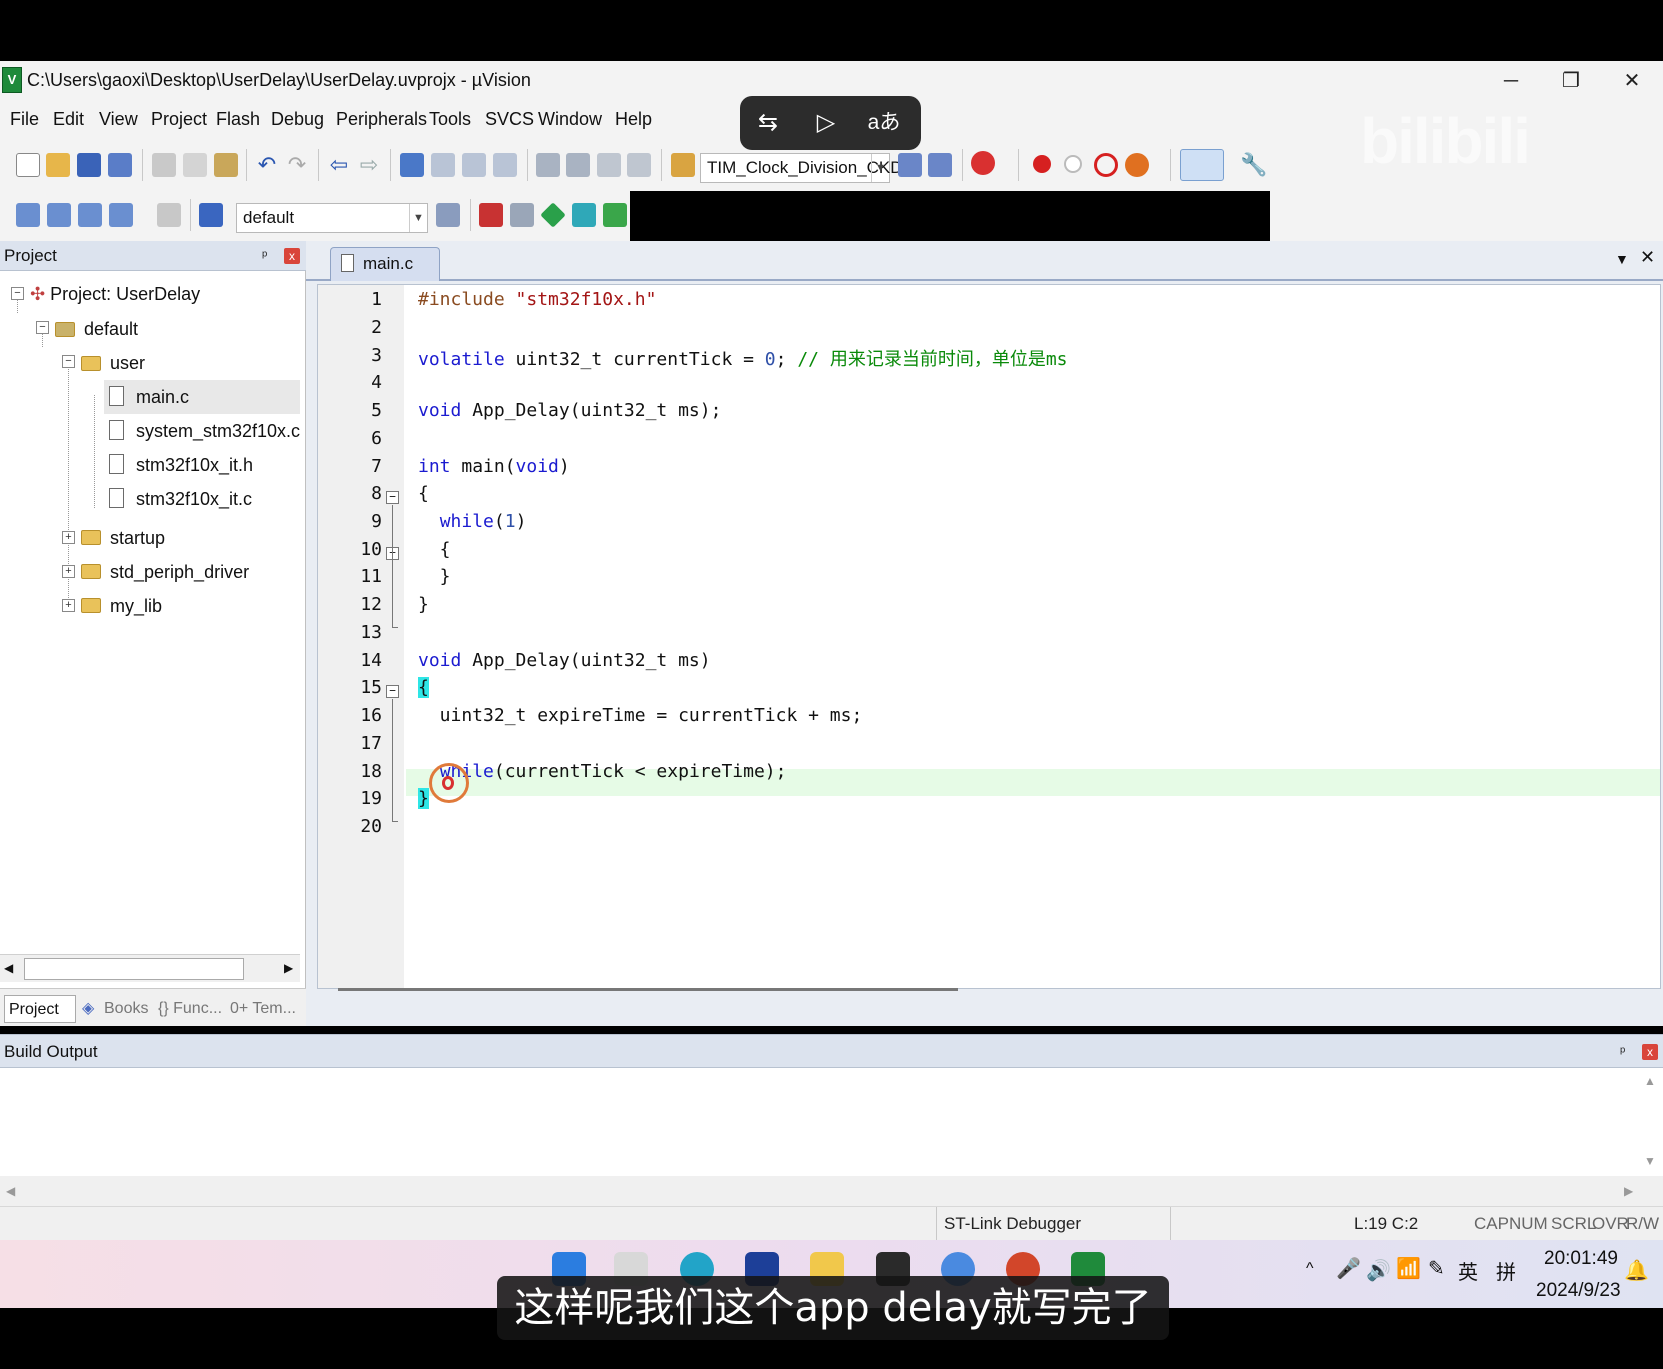 This screenshot has width=1663, height=1369. What do you see at coordinates (615, 215) in the screenshot?
I see `rte-icon` at bounding box center [615, 215].